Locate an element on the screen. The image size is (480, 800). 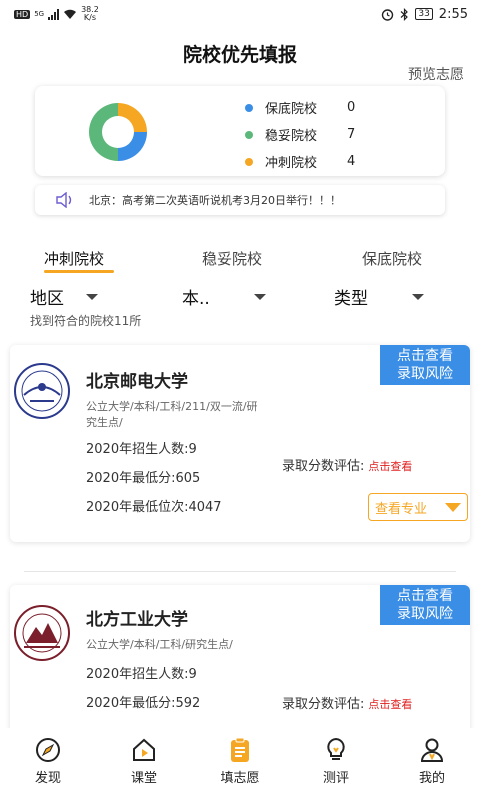
status-left: HD 5G 38.2 K/s is located at coordinates (56, 14).